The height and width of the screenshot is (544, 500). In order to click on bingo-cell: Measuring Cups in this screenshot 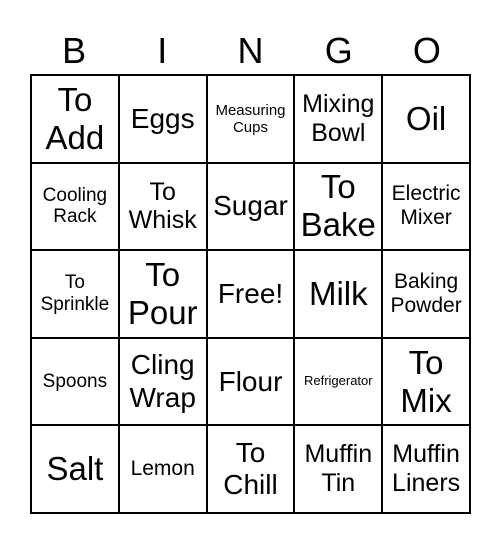, I will do `click(250, 119)`.